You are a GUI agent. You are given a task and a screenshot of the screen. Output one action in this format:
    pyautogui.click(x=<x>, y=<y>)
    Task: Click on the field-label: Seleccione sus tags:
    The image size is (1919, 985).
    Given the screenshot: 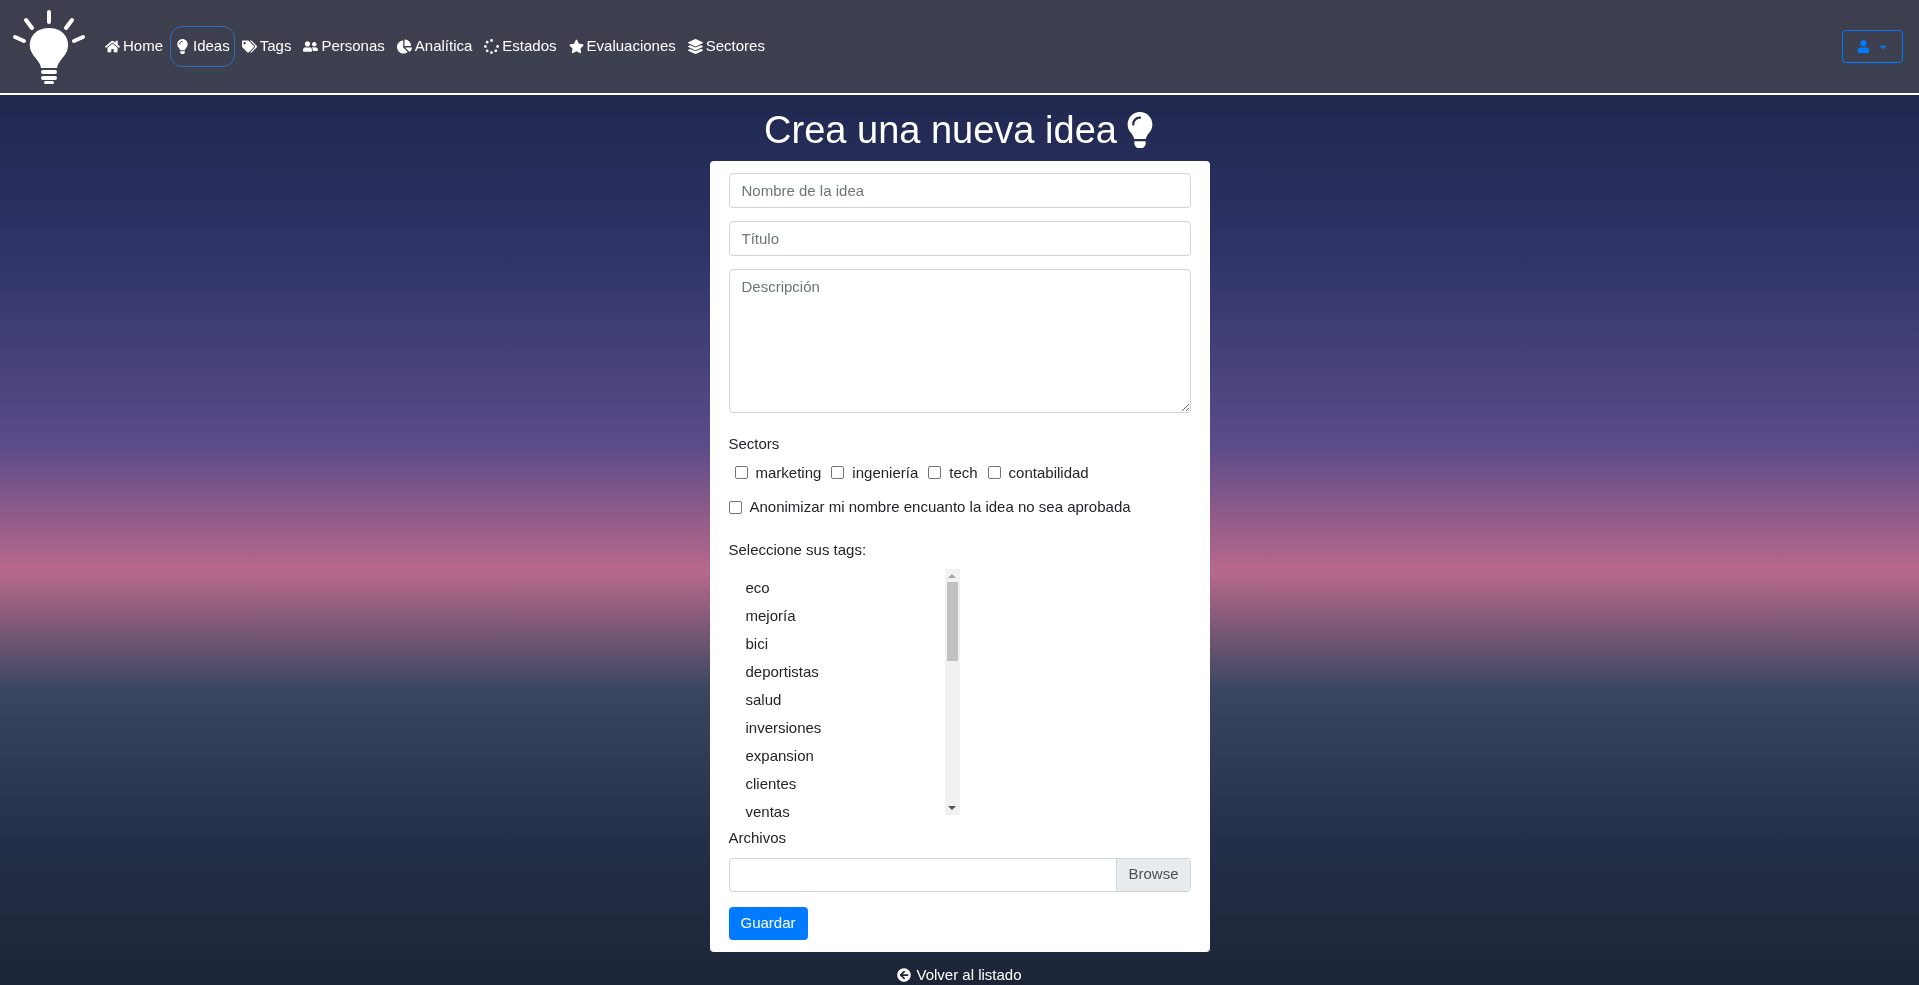 What is the action you would take?
    pyautogui.click(x=798, y=549)
    